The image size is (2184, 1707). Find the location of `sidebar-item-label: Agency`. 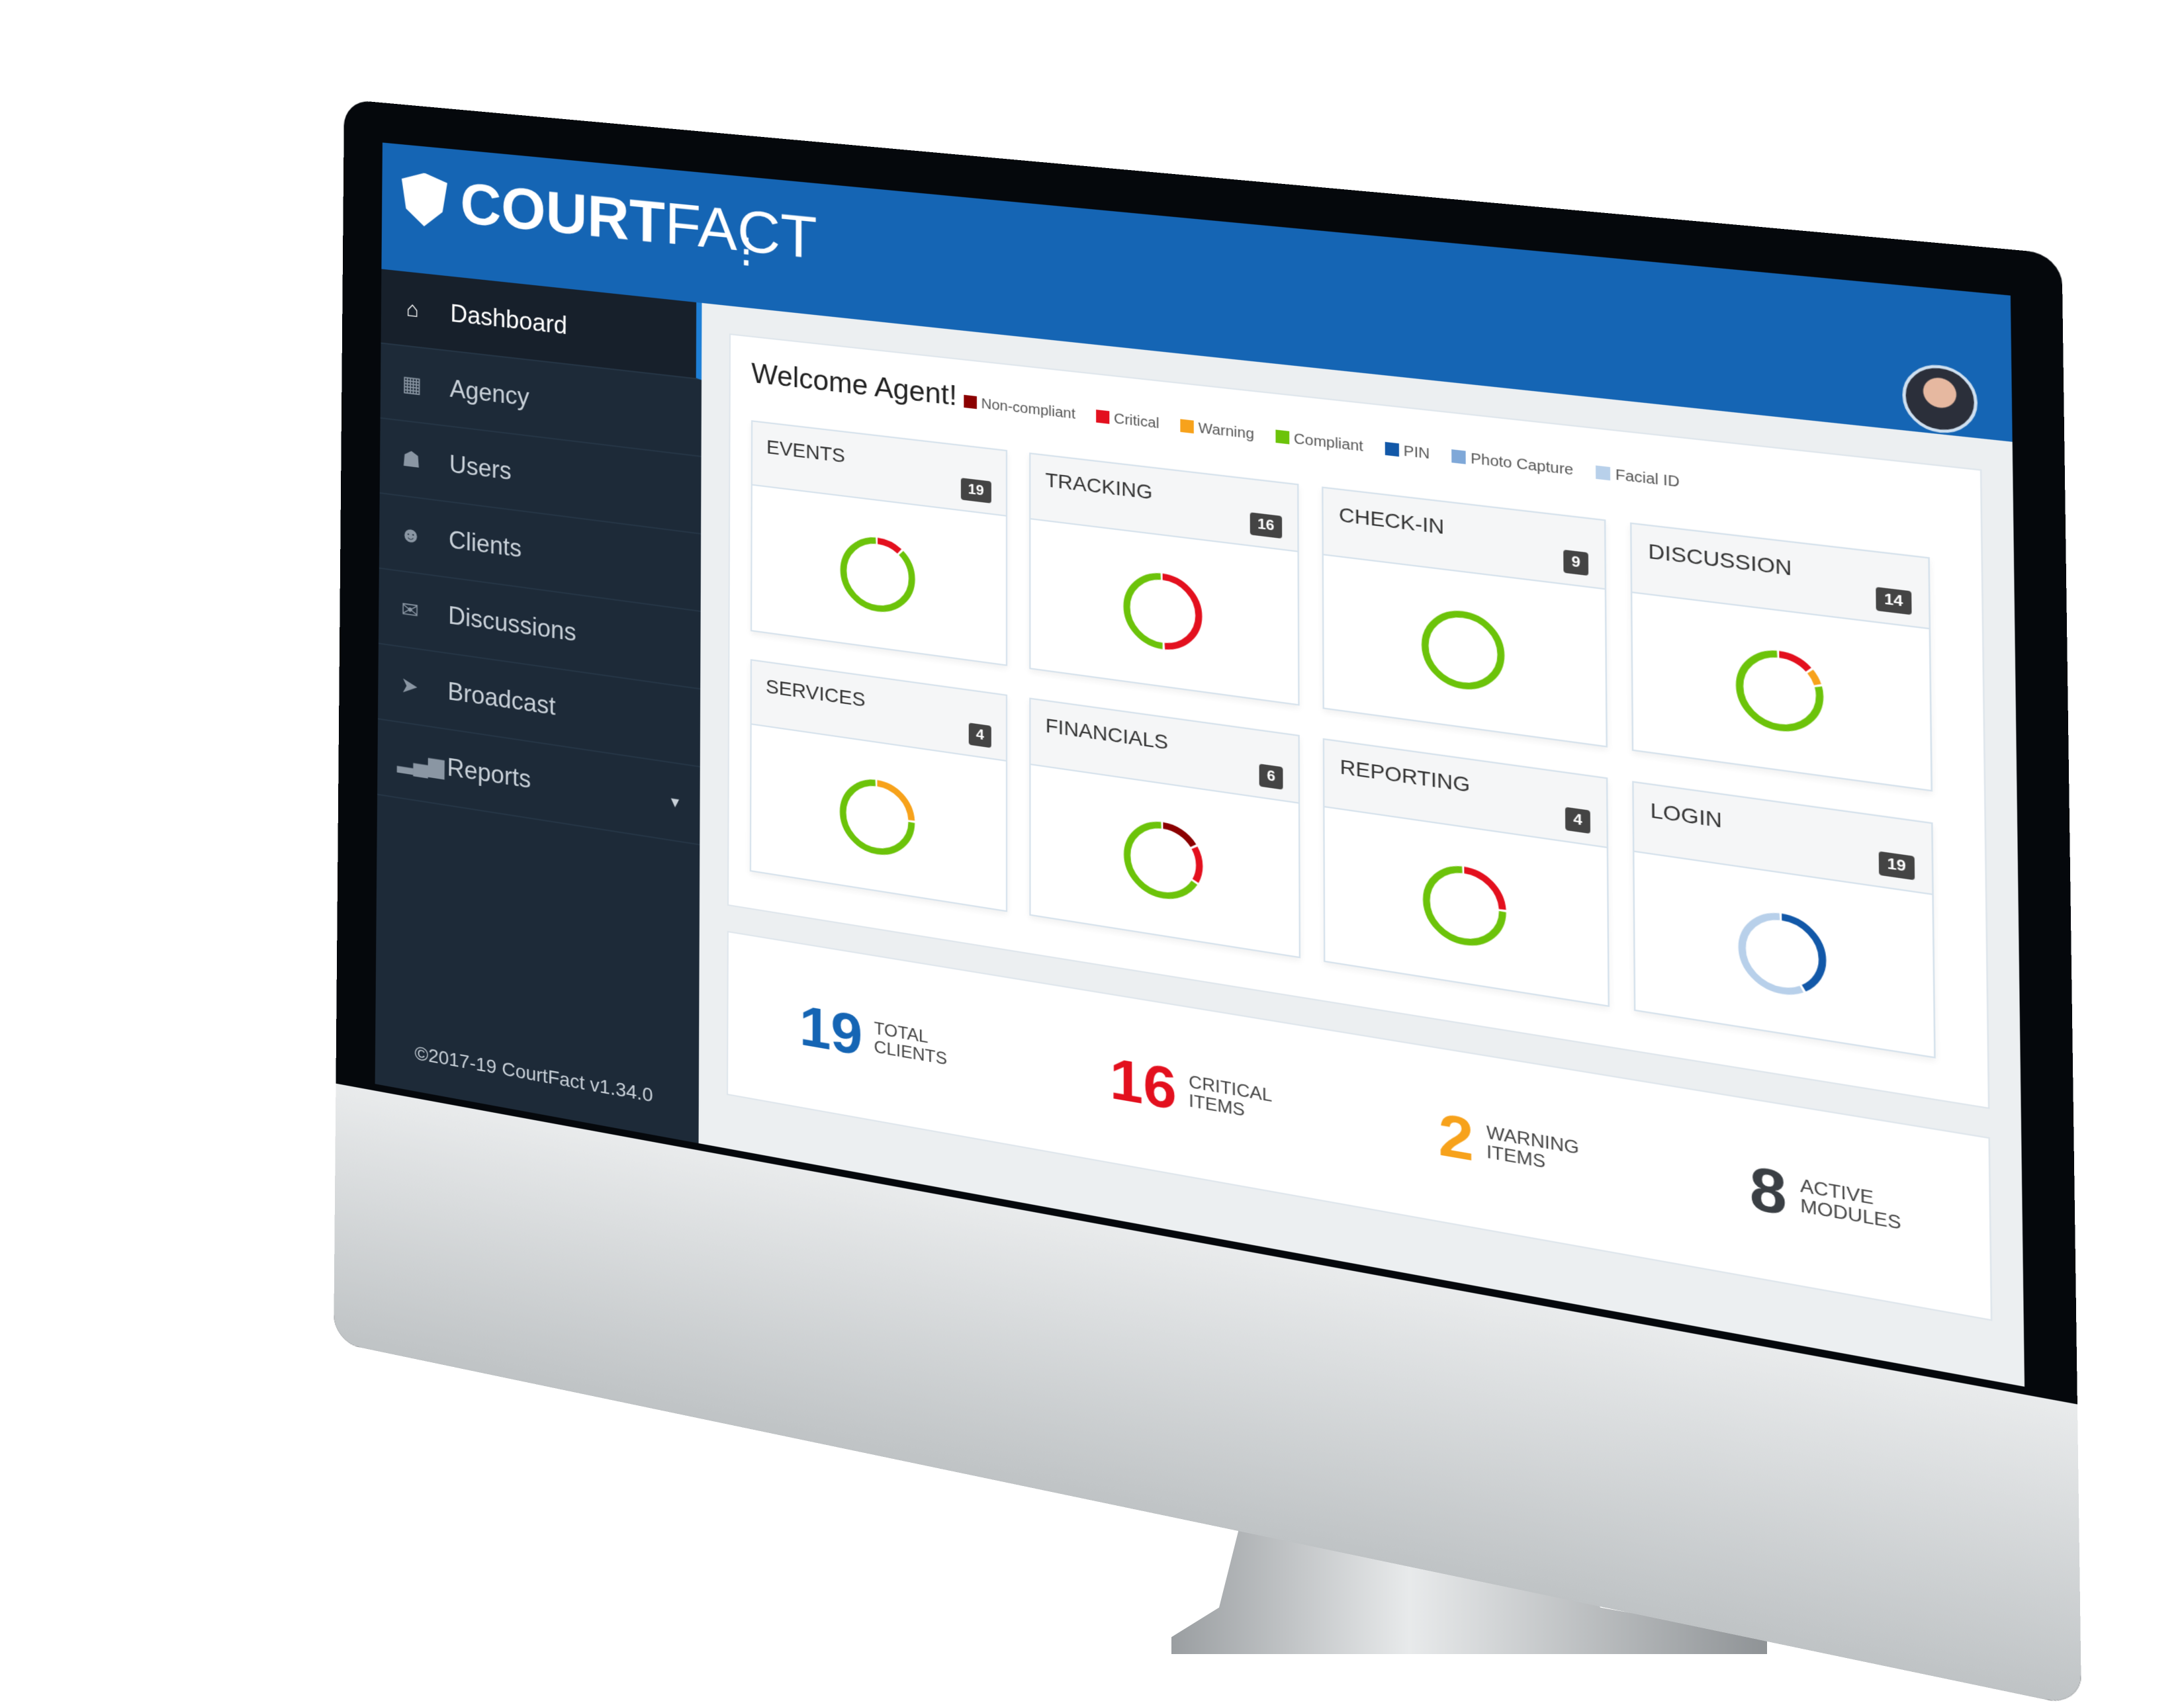

sidebar-item-label: Agency is located at coordinates (489, 393).